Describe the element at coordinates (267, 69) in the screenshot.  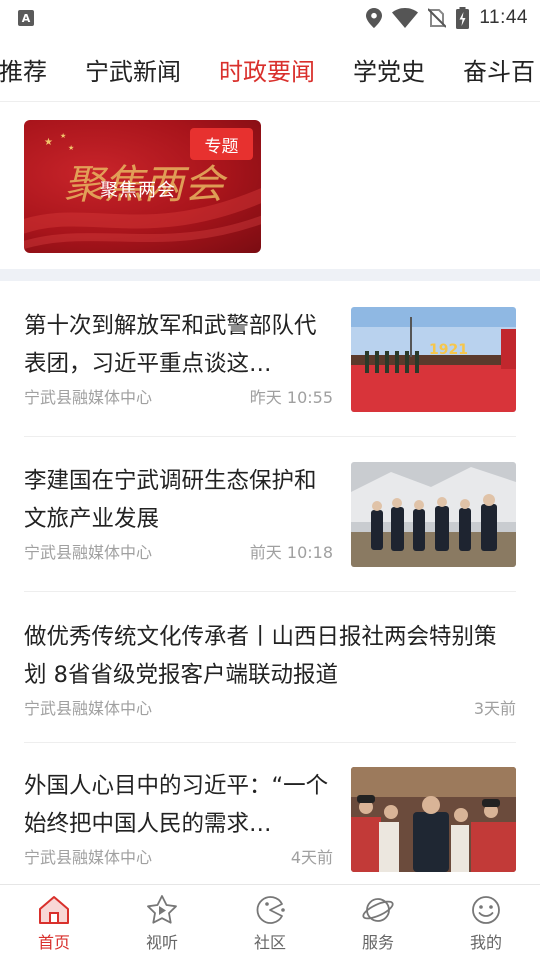
I see `tab-politics-news: 时政要闻` at that location.